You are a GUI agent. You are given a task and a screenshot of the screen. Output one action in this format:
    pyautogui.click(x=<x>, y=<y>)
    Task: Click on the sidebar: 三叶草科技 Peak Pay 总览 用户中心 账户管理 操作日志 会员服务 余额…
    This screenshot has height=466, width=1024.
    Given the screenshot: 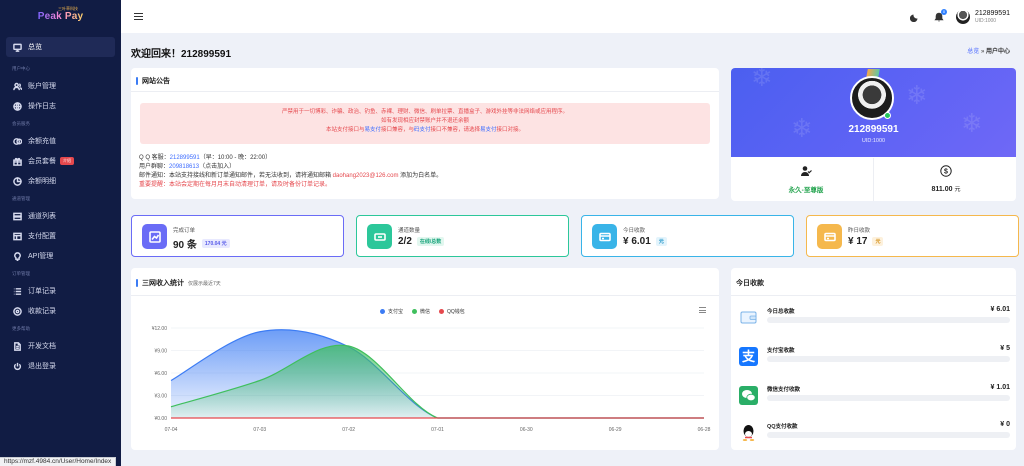 What is the action you would take?
    pyautogui.click(x=60, y=233)
    